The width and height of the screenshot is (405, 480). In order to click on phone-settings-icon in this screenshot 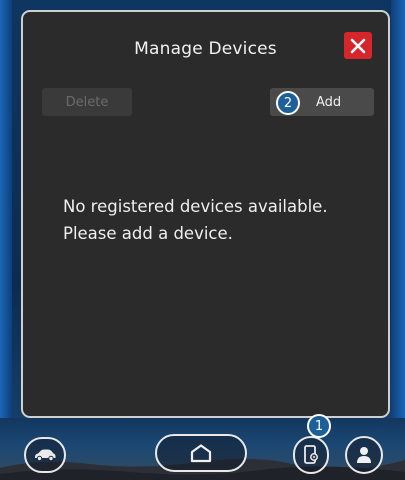, I will do `click(311, 454)`.